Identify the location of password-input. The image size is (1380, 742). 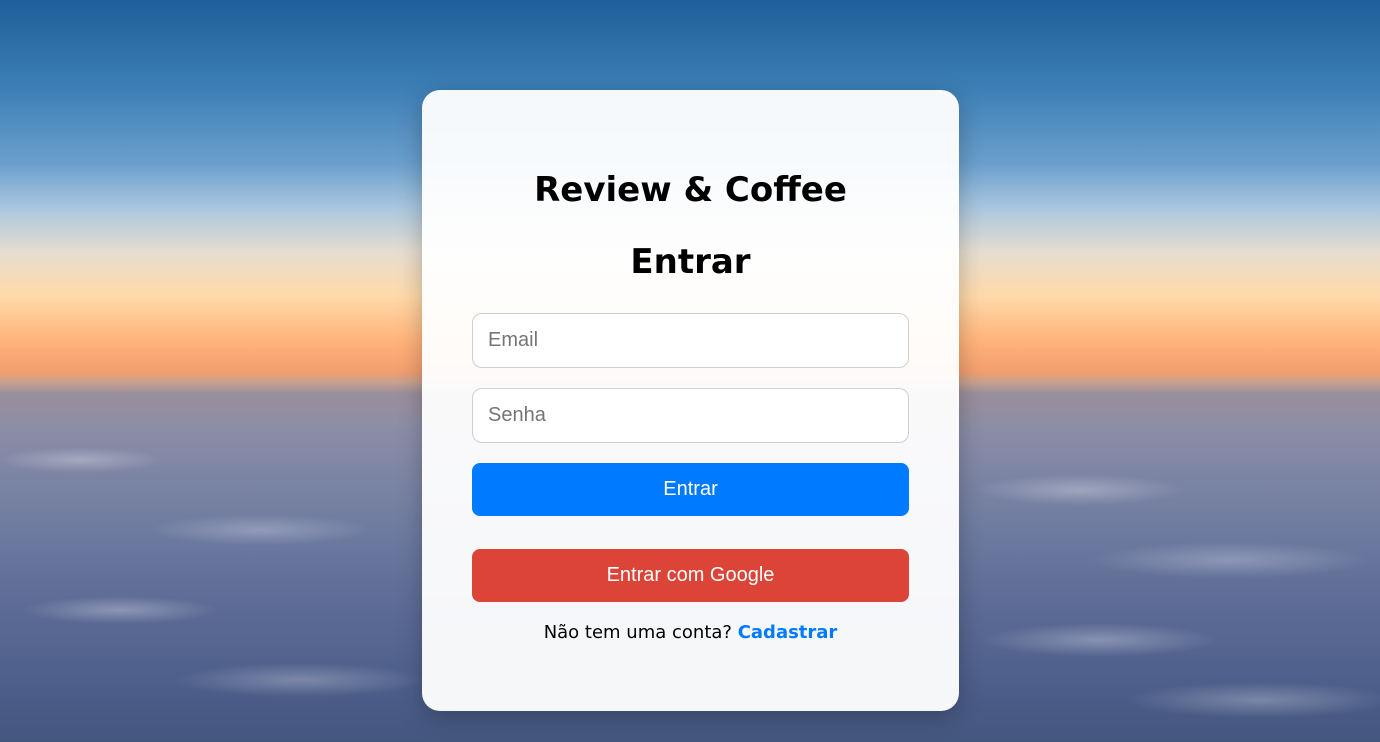
(690, 415).